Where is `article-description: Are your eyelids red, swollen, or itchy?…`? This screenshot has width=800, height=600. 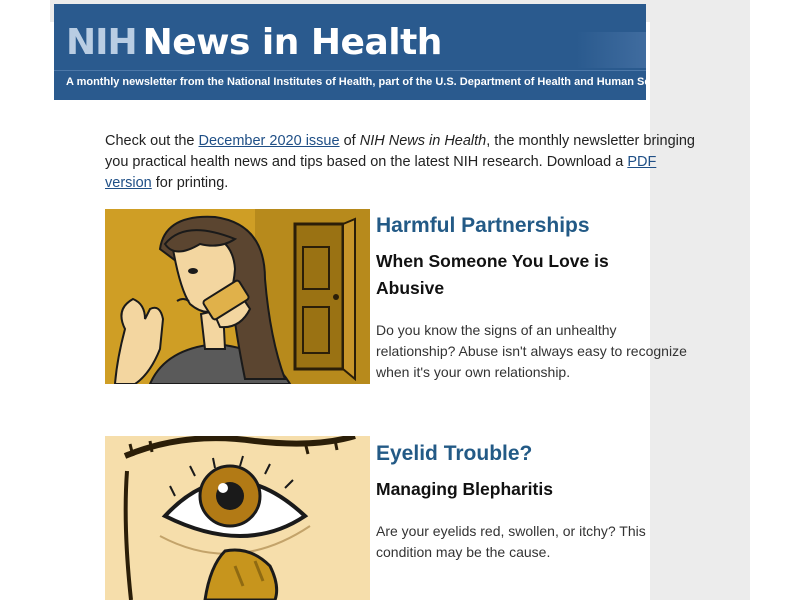
article-description: Are your eyelids red, swollen, or itchy?… is located at coordinates (511, 541).